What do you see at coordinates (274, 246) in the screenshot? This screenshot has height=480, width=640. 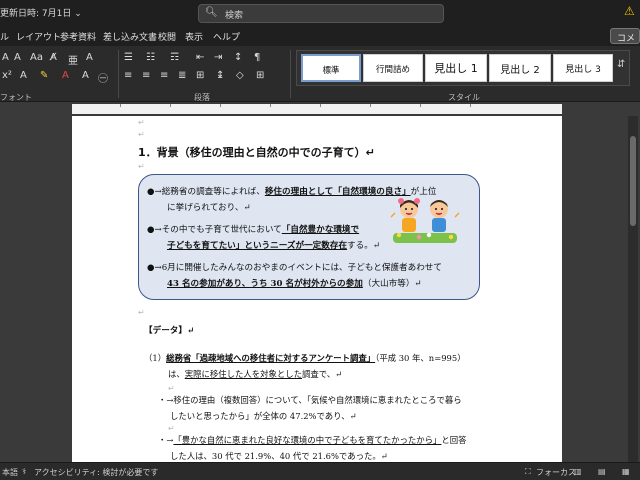 I see `bullet-2-line-2: 子どもを育てたい」というニーズが一定数存在する。↵` at bounding box center [274, 246].